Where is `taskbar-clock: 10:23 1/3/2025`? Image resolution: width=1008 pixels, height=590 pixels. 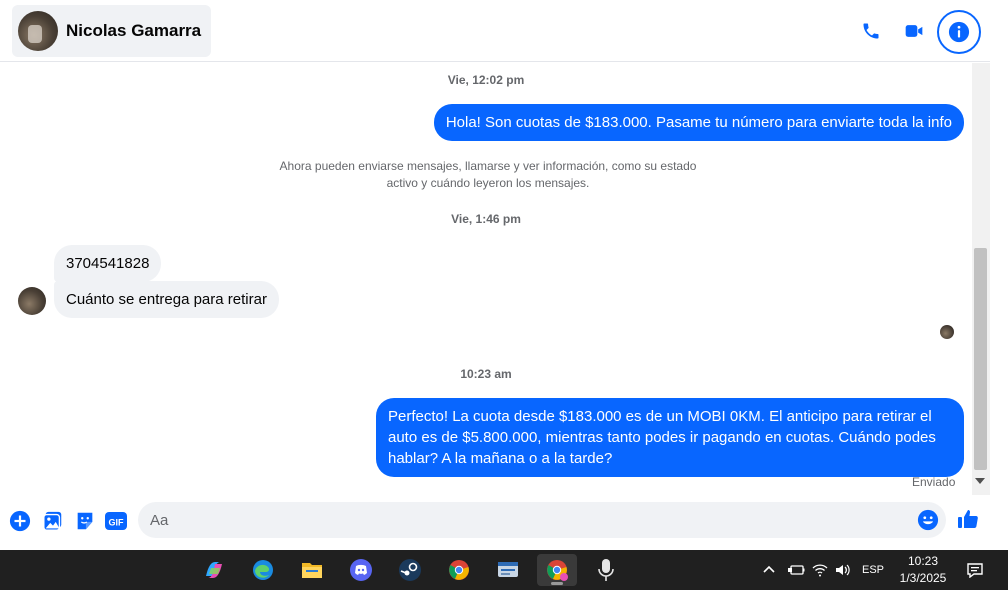 taskbar-clock: 10:23 1/3/2025 is located at coordinates (923, 570).